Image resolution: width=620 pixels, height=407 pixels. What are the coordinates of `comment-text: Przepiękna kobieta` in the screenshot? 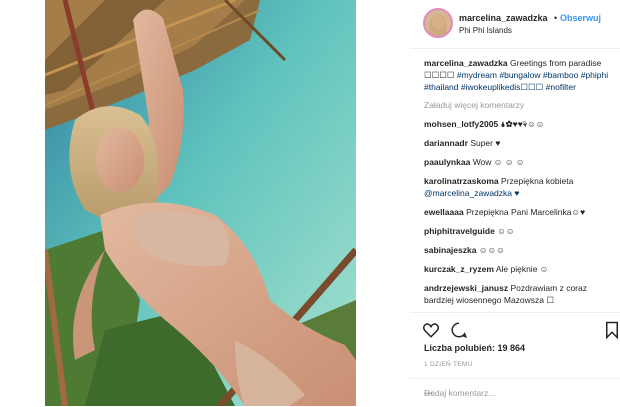 It's located at (537, 181).